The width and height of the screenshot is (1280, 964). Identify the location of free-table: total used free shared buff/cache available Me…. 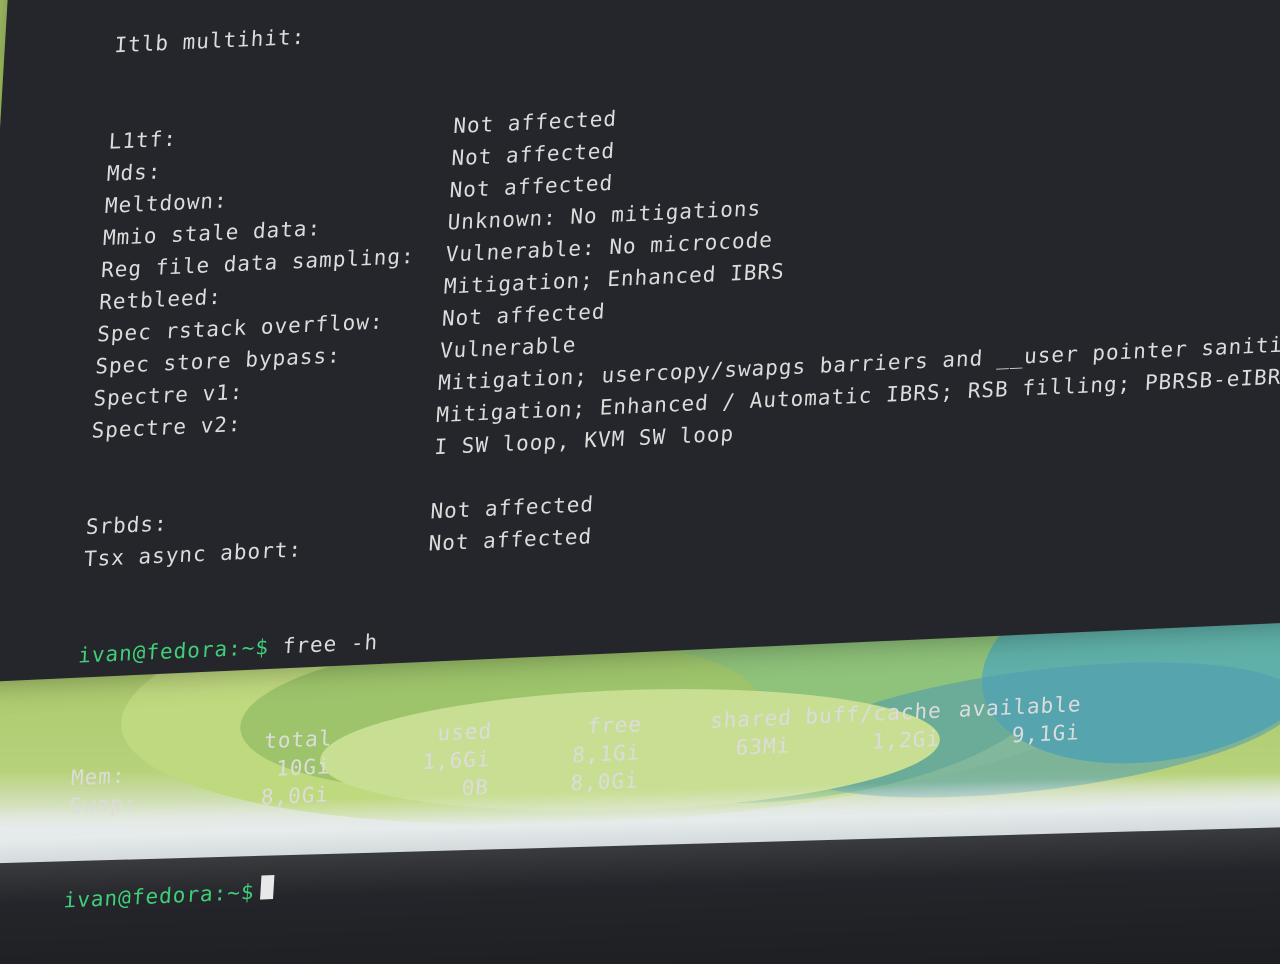
(674, 749).